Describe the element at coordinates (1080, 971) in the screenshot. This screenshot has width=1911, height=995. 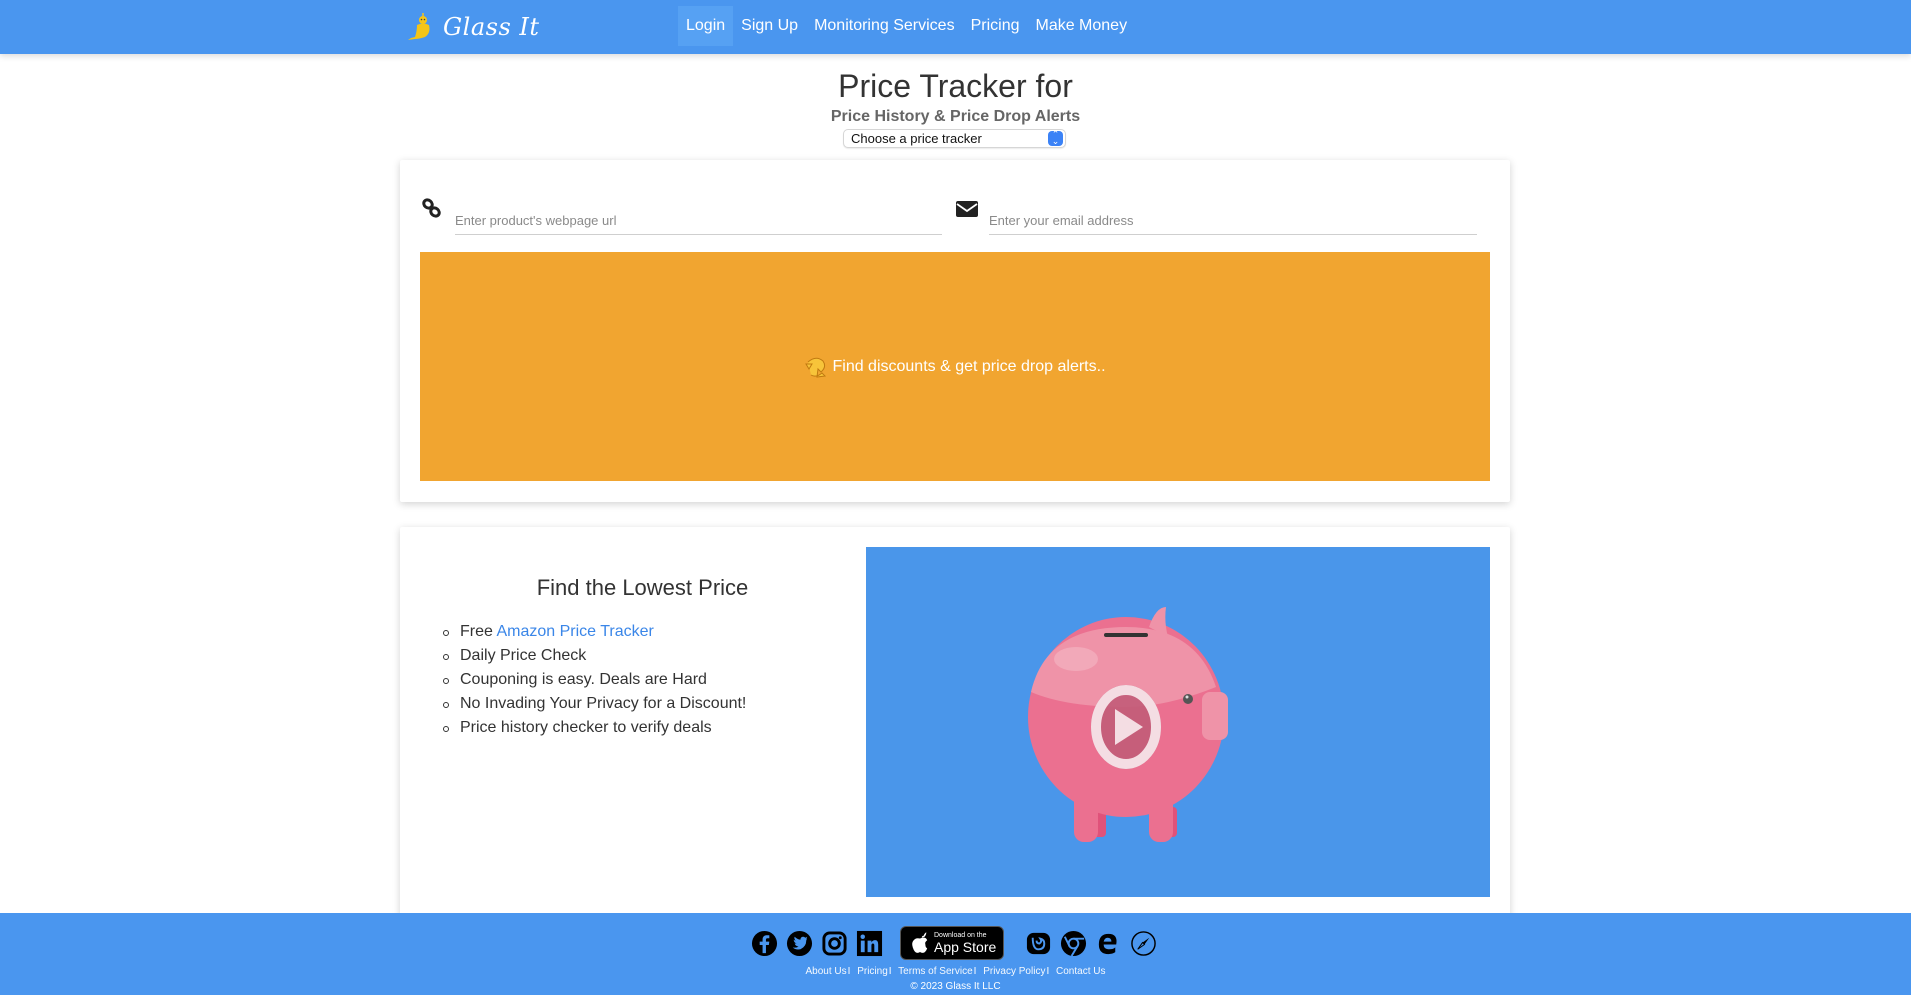
I see `footer-link-contact: Contact Us` at that location.